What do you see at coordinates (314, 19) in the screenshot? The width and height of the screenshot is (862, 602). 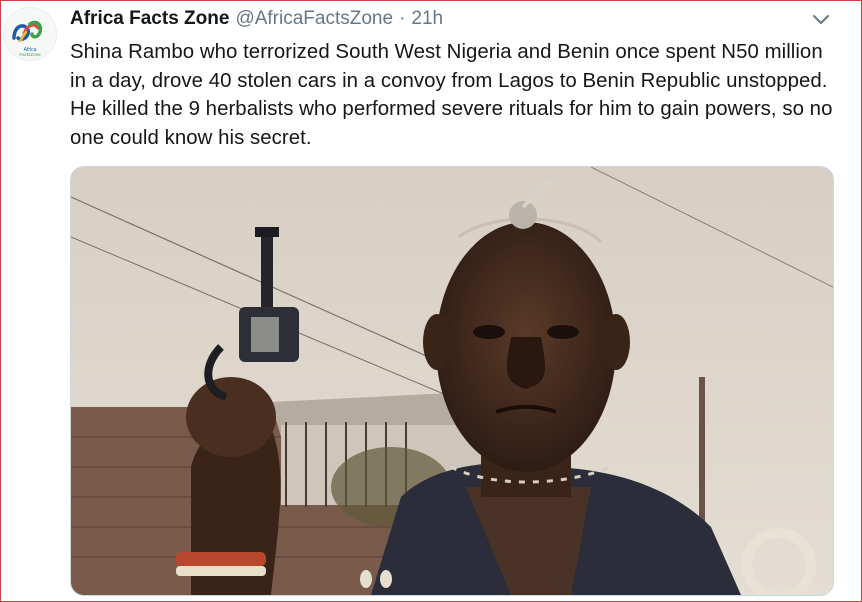 I see `user-handle: @AfricaFactsZone` at bounding box center [314, 19].